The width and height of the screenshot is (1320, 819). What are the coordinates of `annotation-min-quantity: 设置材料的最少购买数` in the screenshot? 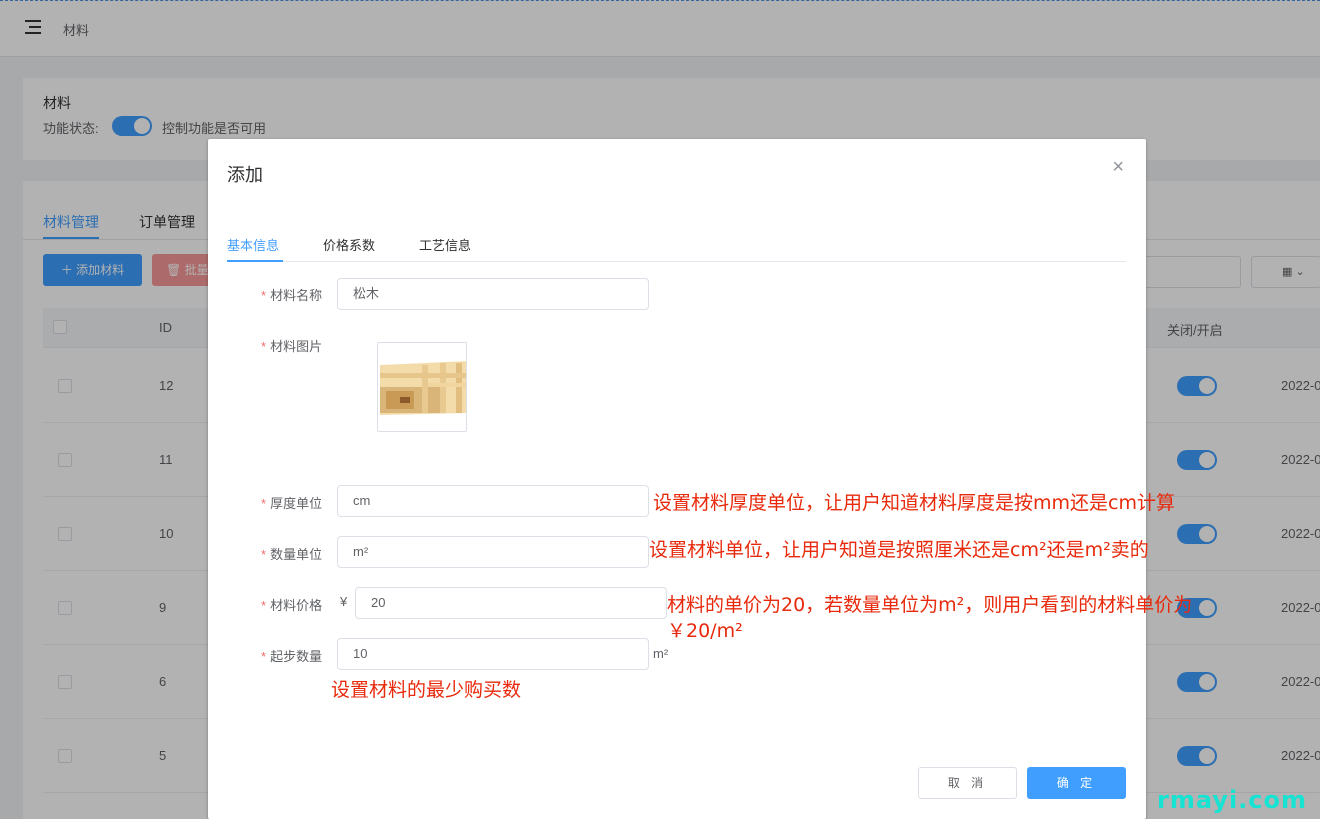 It's located at (426, 690).